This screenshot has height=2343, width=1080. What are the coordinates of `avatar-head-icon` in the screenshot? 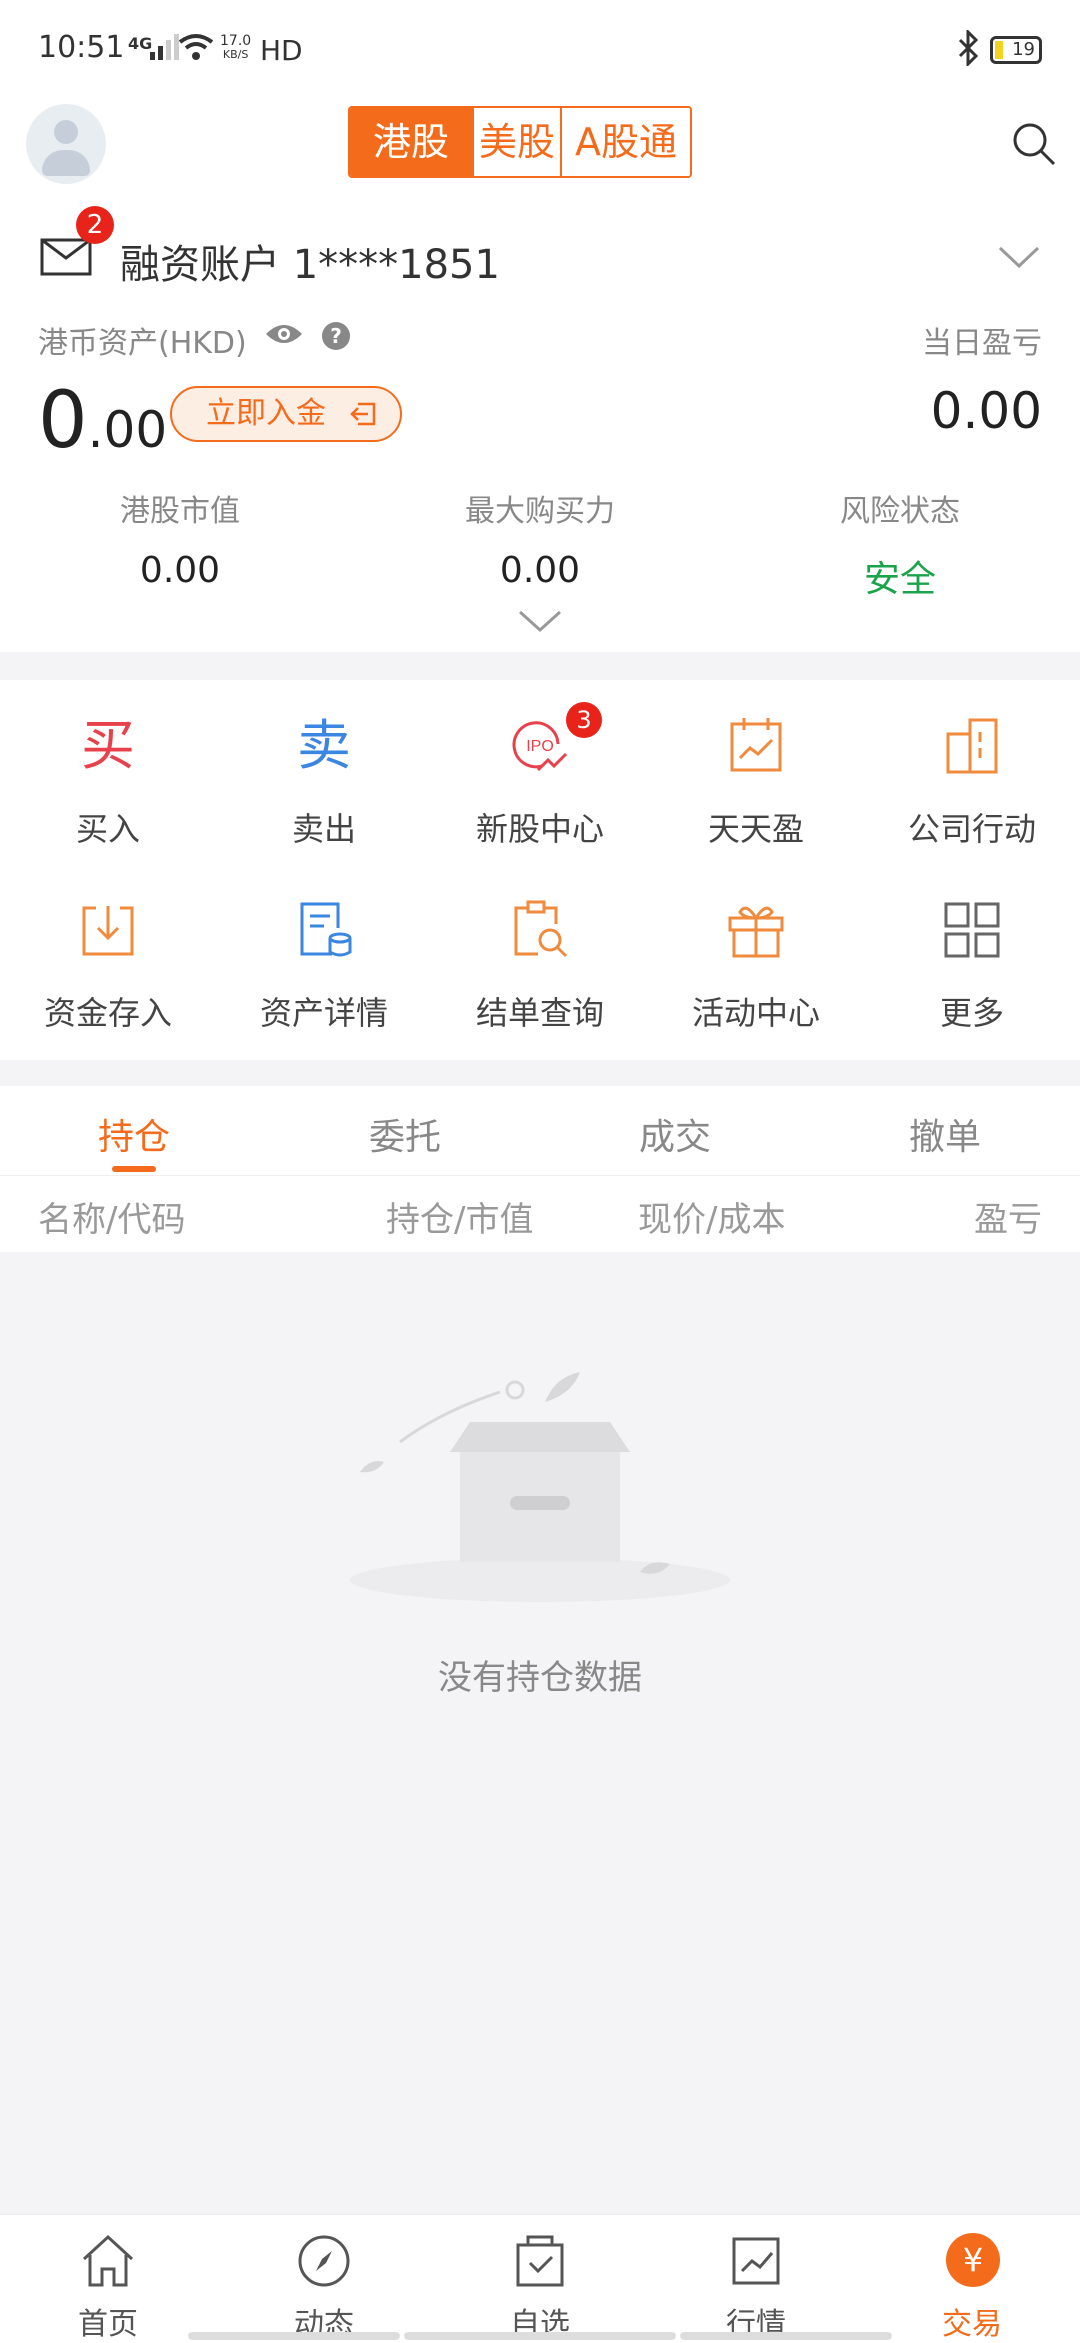 It's located at (66, 132).